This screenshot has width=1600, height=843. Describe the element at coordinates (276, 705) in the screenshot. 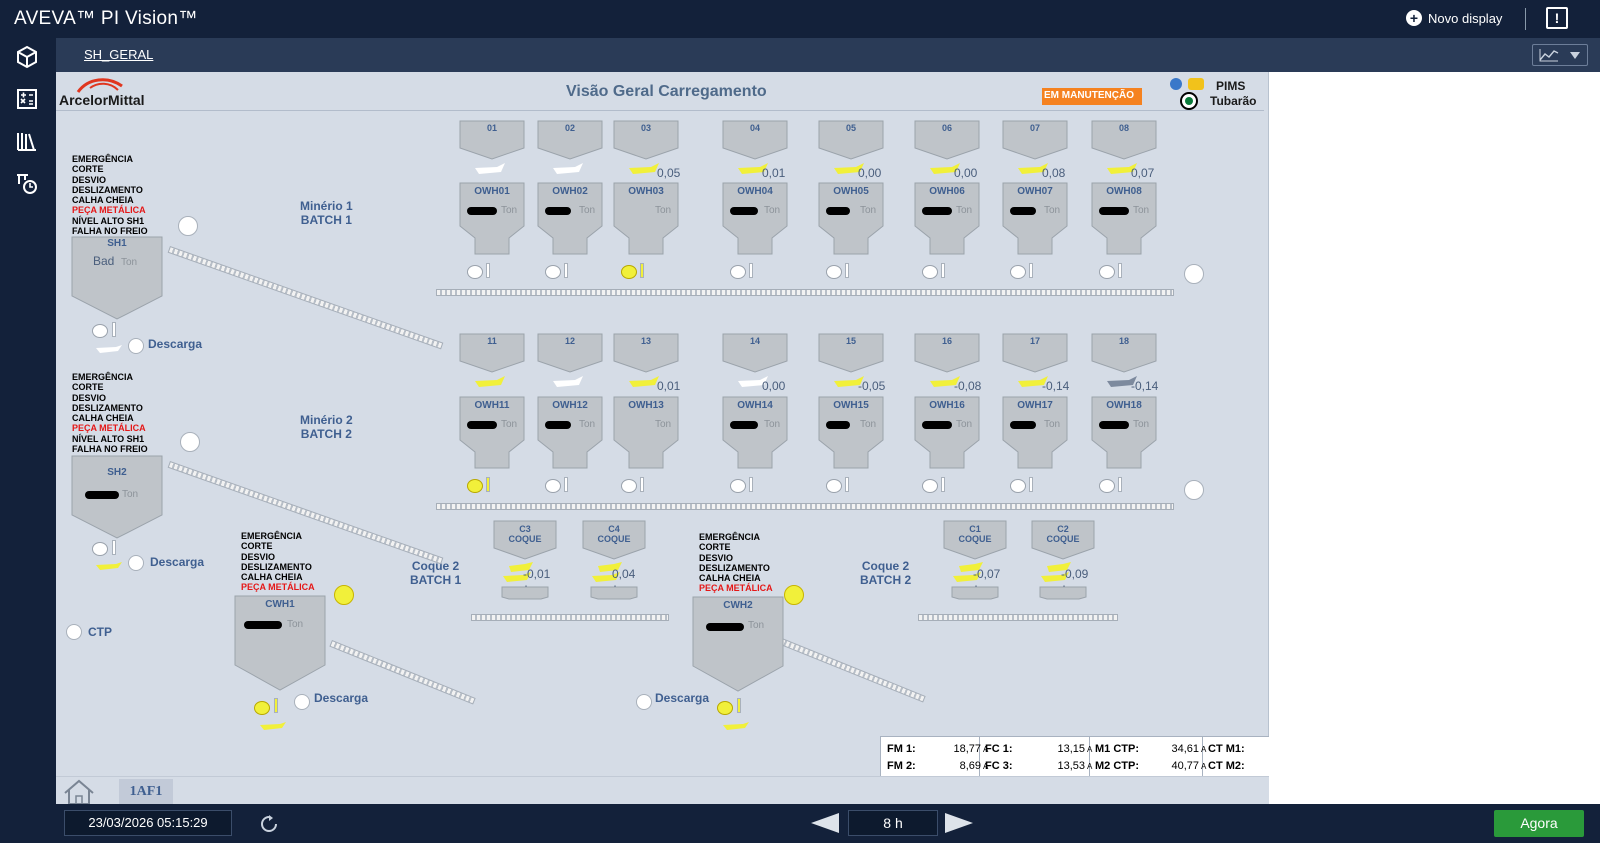

I see `cwh1-valve` at that location.